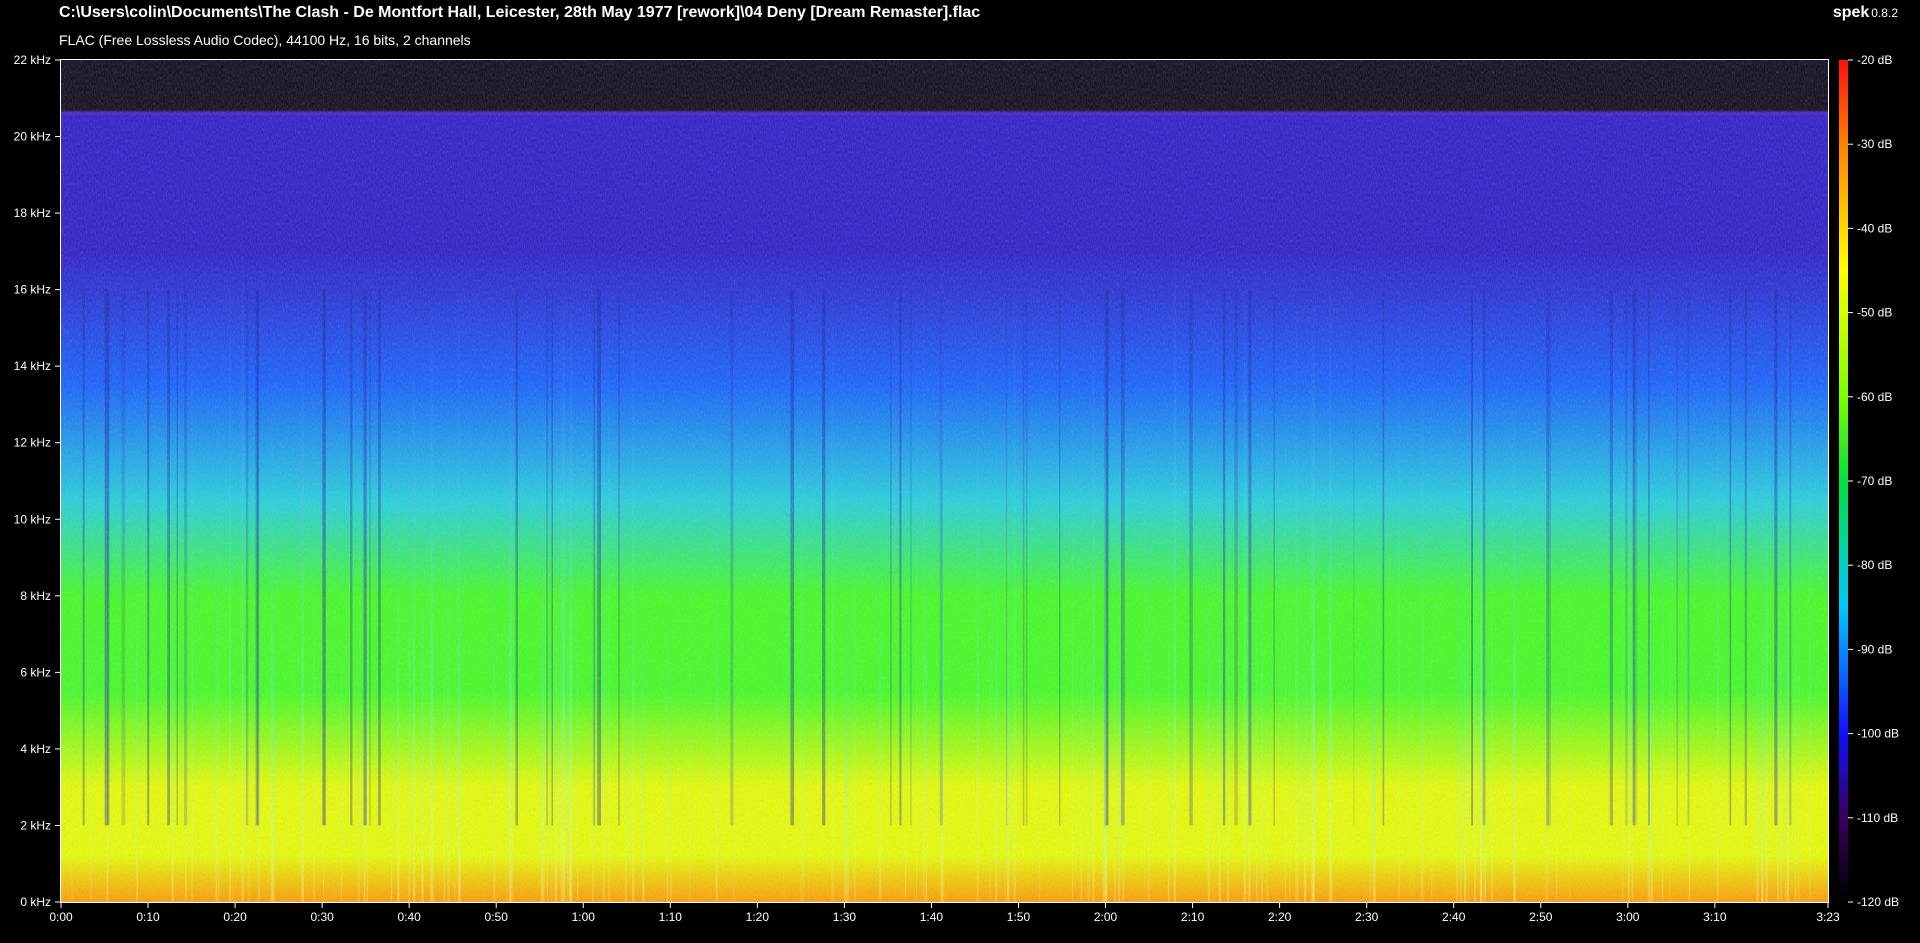 This screenshot has height=943, width=1920. I want to click on colorbar-tick-label: -80 dB, so click(1874, 565).